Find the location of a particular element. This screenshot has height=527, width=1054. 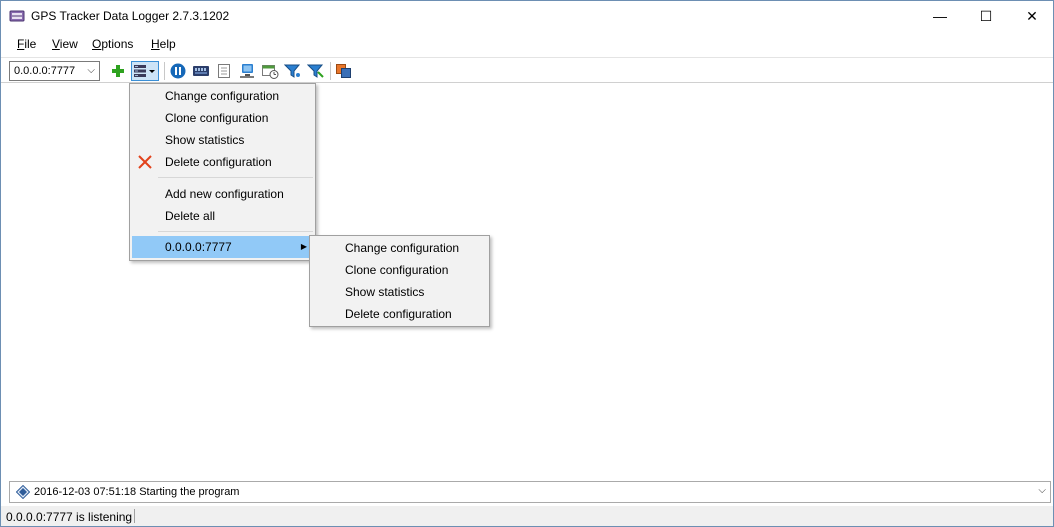

computer-button is located at coordinates (247, 71).